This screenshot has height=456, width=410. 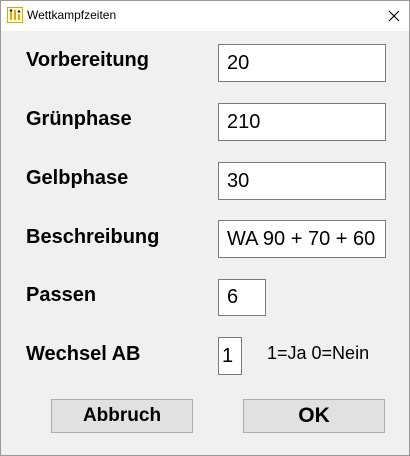 What do you see at coordinates (302, 122) in the screenshot?
I see `gruenphase-input` at bounding box center [302, 122].